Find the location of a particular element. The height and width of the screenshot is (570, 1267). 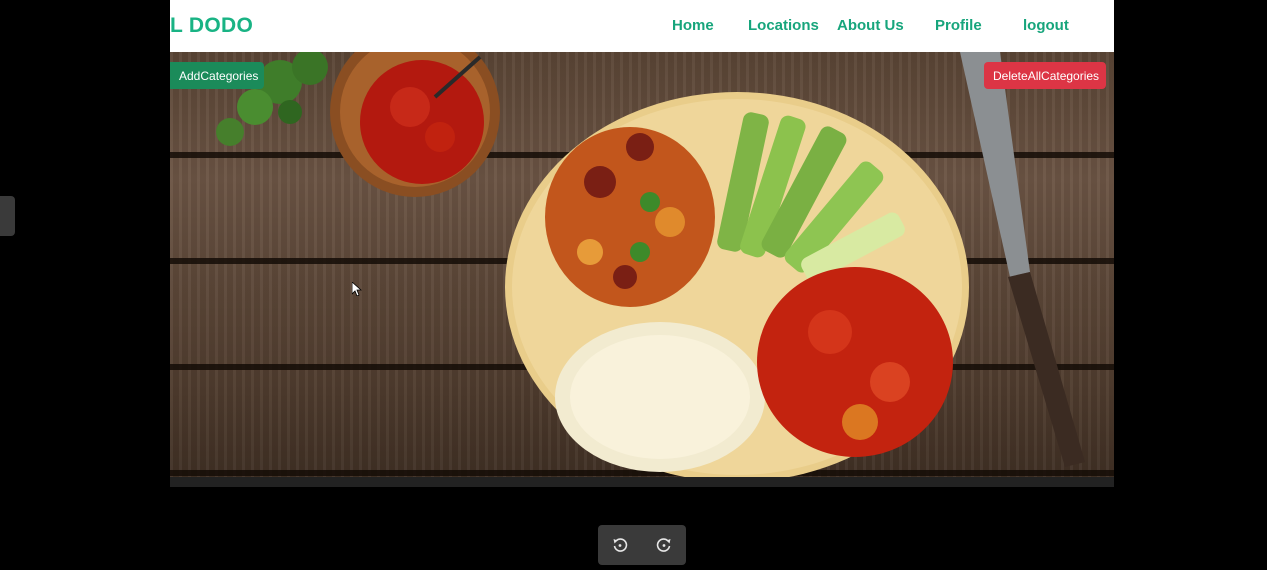

add-categories-button: AddCategories is located at coordinates (217, 75).